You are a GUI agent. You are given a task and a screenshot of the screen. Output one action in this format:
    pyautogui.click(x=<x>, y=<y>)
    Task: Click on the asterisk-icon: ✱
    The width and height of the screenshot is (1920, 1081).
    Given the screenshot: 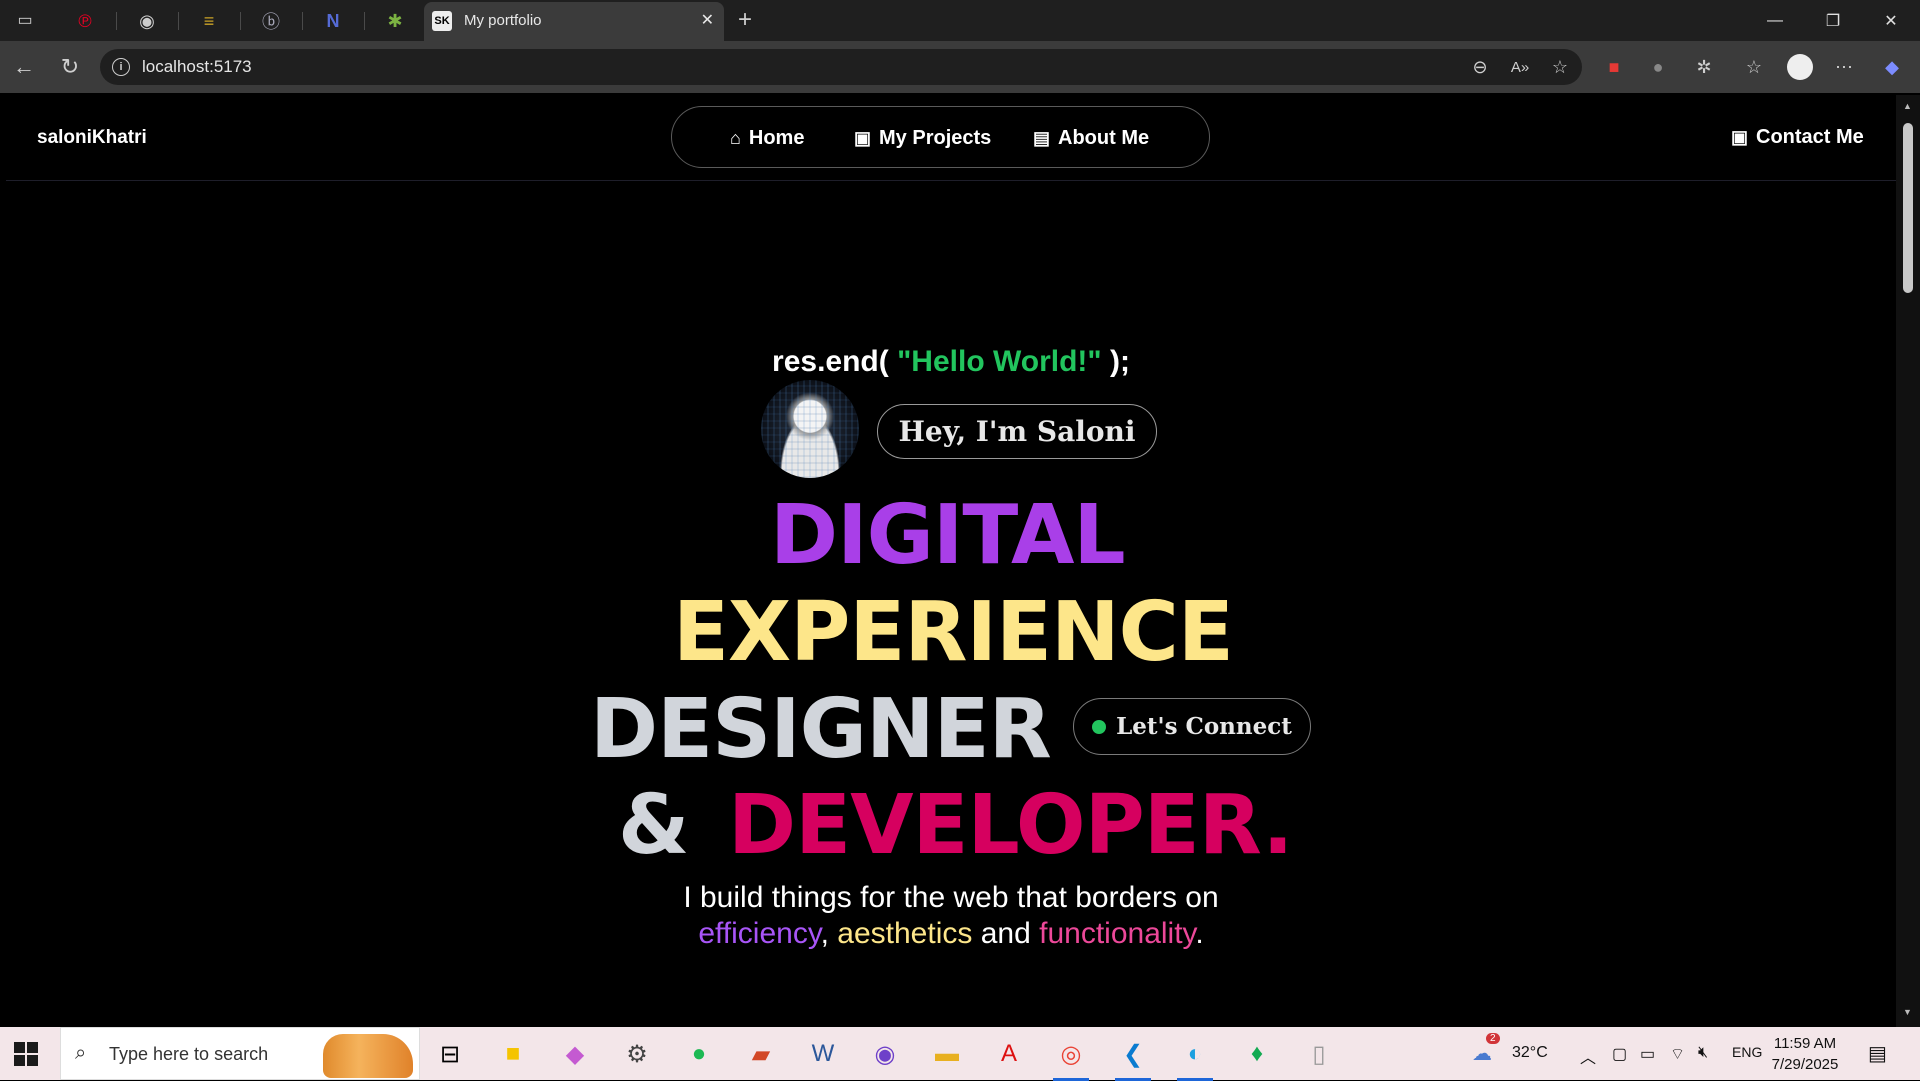 What is the action you would take?
    pyautogui.click(x=395, y=20)
    